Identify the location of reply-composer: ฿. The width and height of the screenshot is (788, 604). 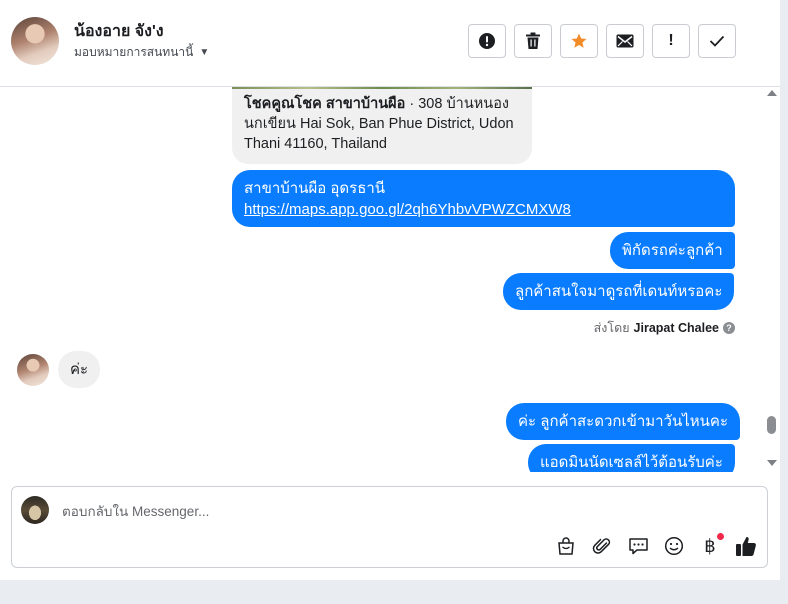
(389, 527).